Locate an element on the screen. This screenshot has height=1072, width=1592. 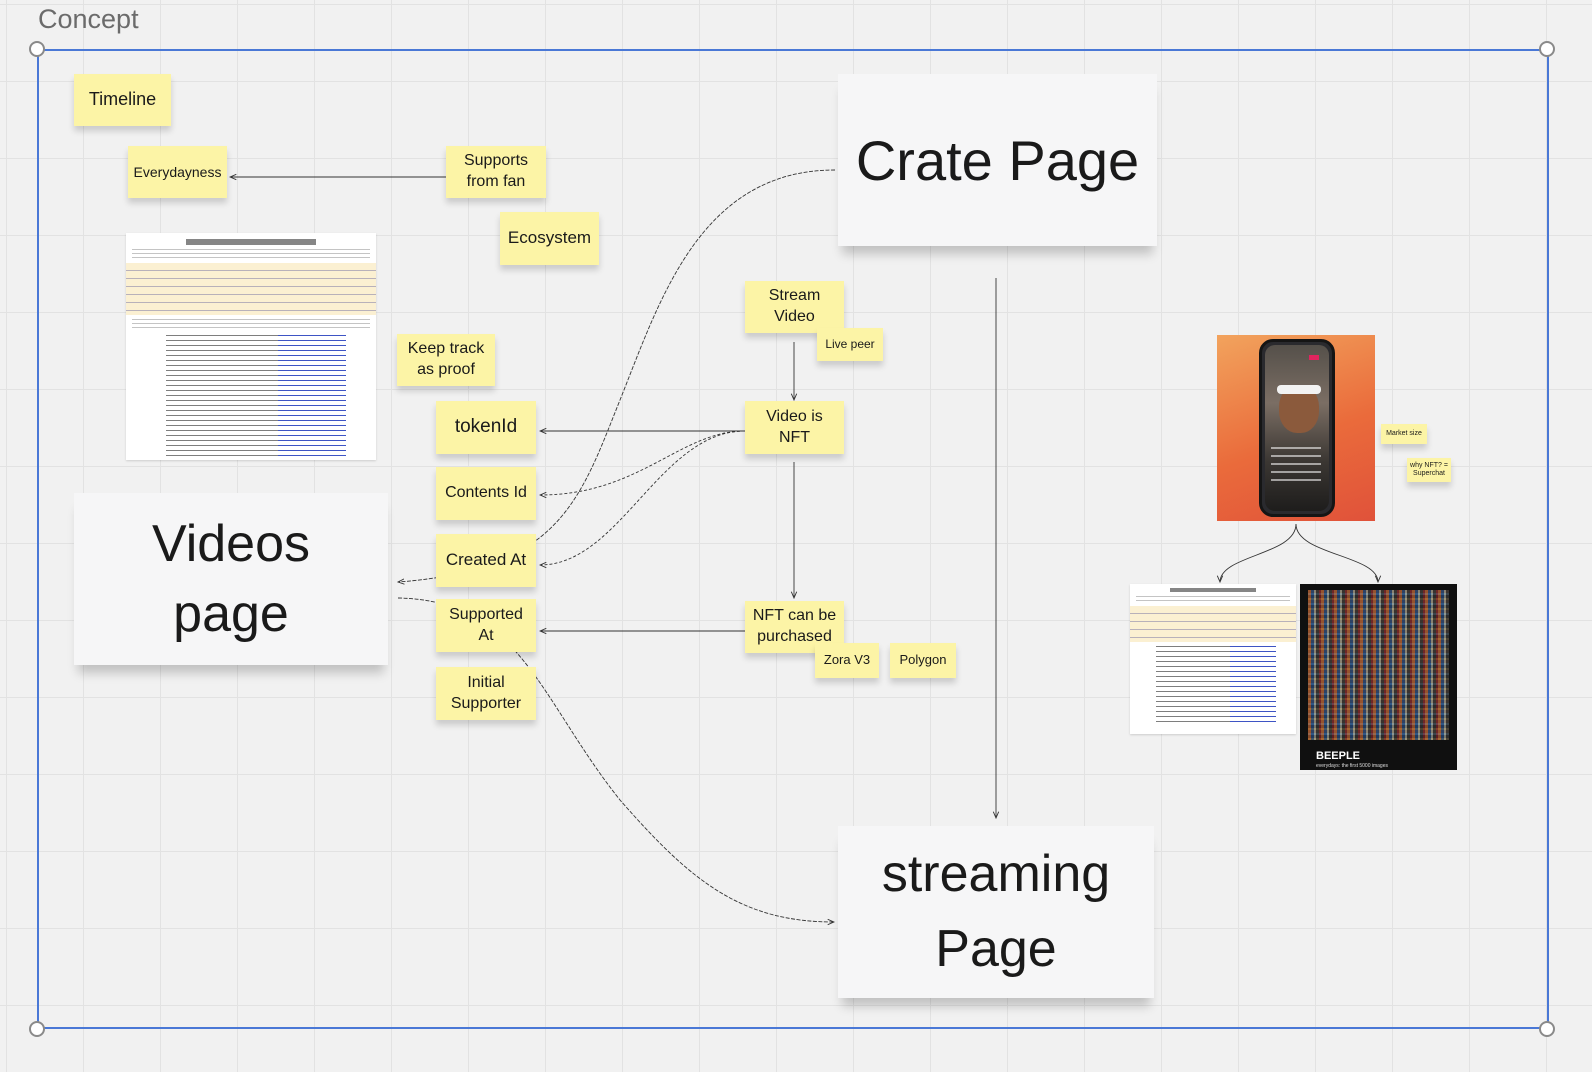
beeple-title: BEEPLE is located at coordinates (1338, 756).